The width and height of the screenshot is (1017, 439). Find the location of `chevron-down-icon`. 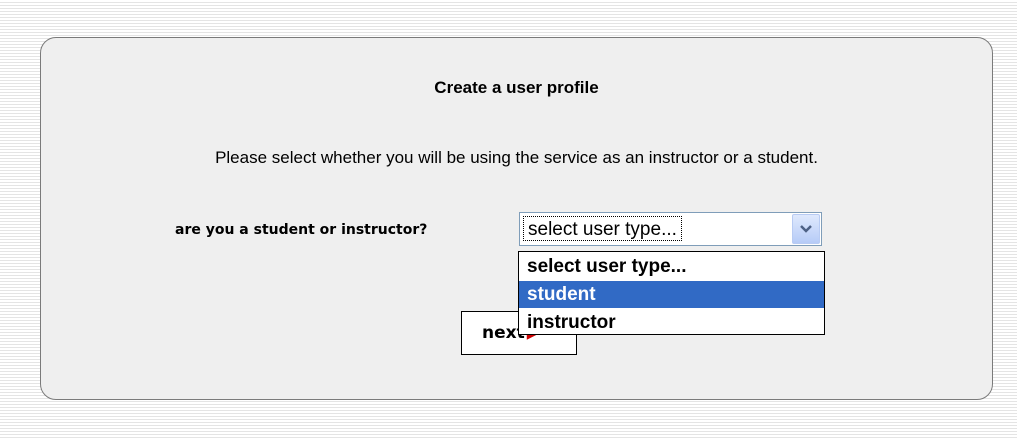

chevron-down-icon is located at coordinates (806, 229).